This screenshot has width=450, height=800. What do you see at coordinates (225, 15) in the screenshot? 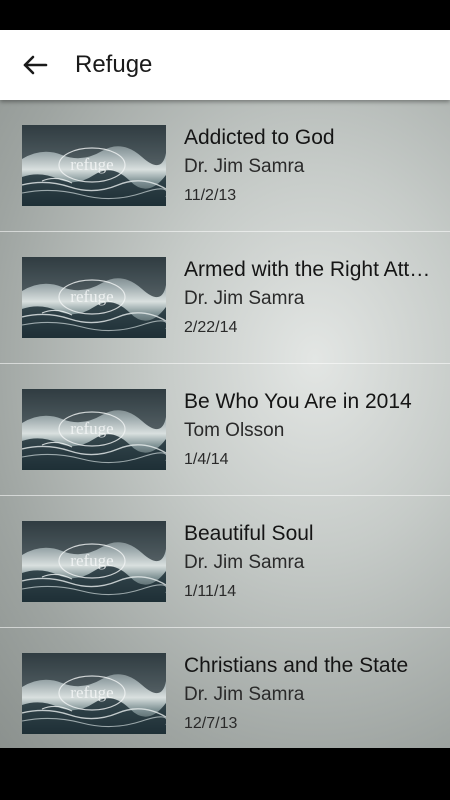
I see `status-bar` at bounding box center [225, 15].